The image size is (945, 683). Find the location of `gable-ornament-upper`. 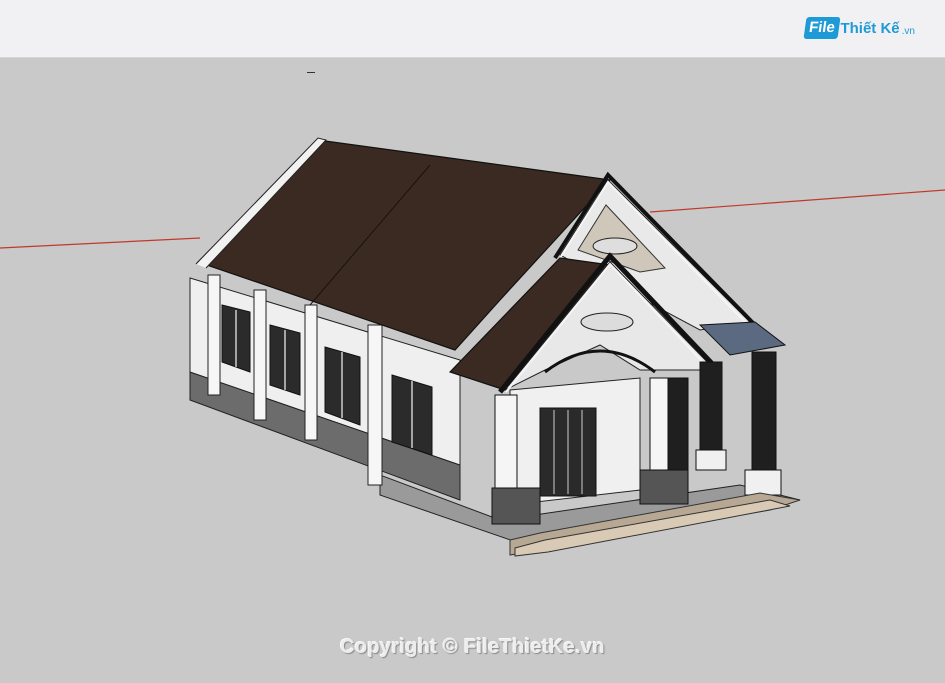

gable-ornament-upper is located at coordinates (615, 246).